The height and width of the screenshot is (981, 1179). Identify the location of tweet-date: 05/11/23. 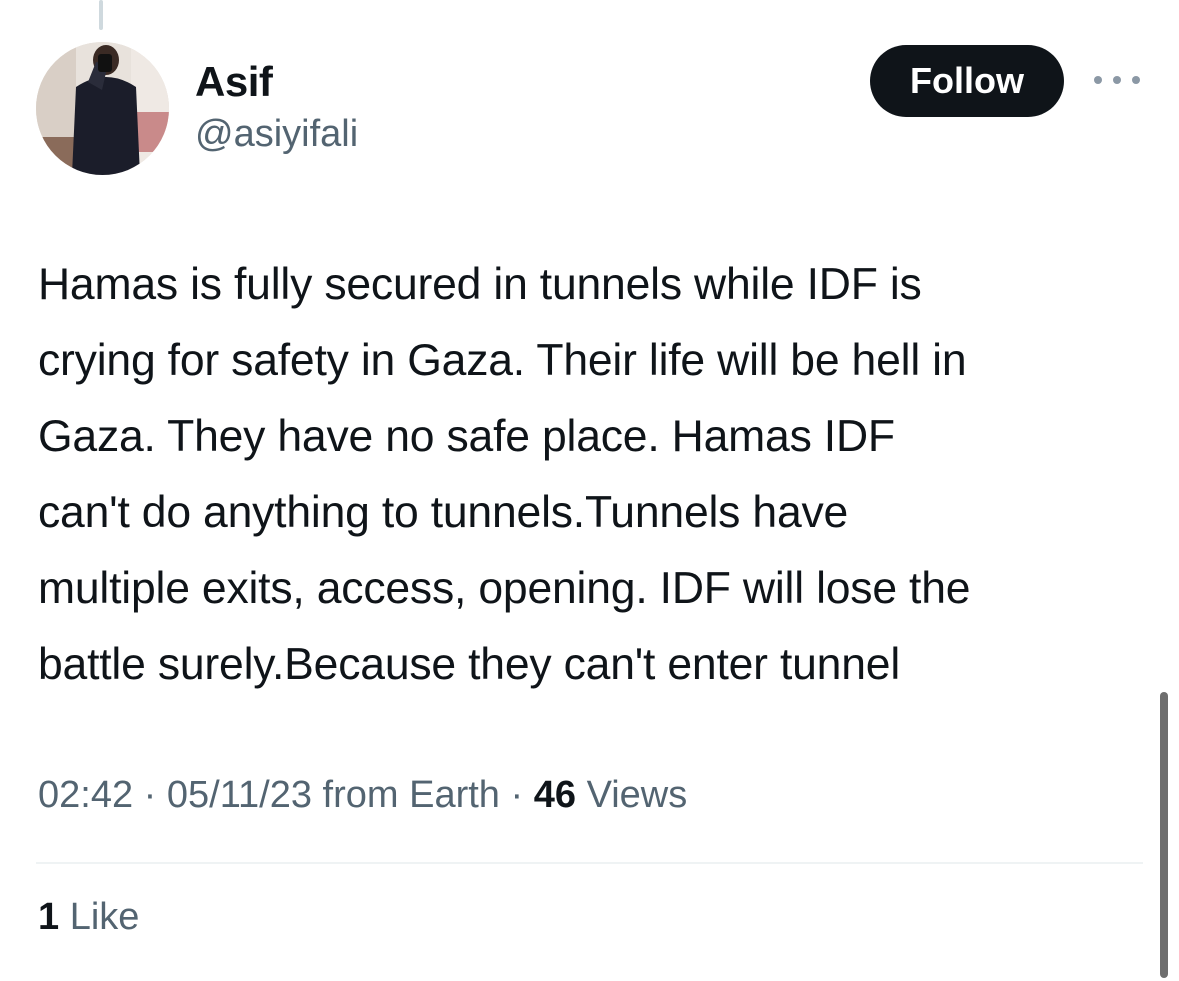
(239, 795).